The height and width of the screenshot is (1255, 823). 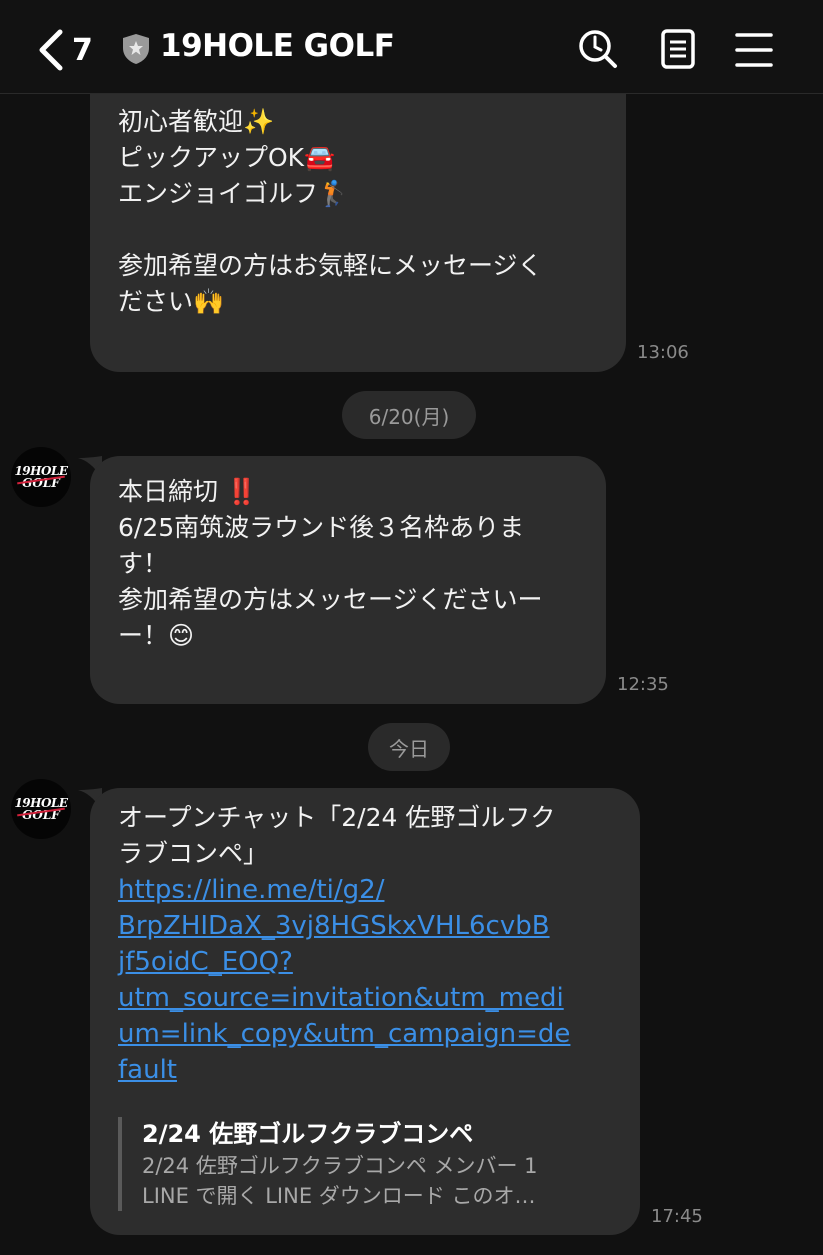 What do you see at coordinates (368, 1034) in the screenshot?
I see `link-line: um=link_copy&utm_campaign=de` at bounding box center [368, 1034].